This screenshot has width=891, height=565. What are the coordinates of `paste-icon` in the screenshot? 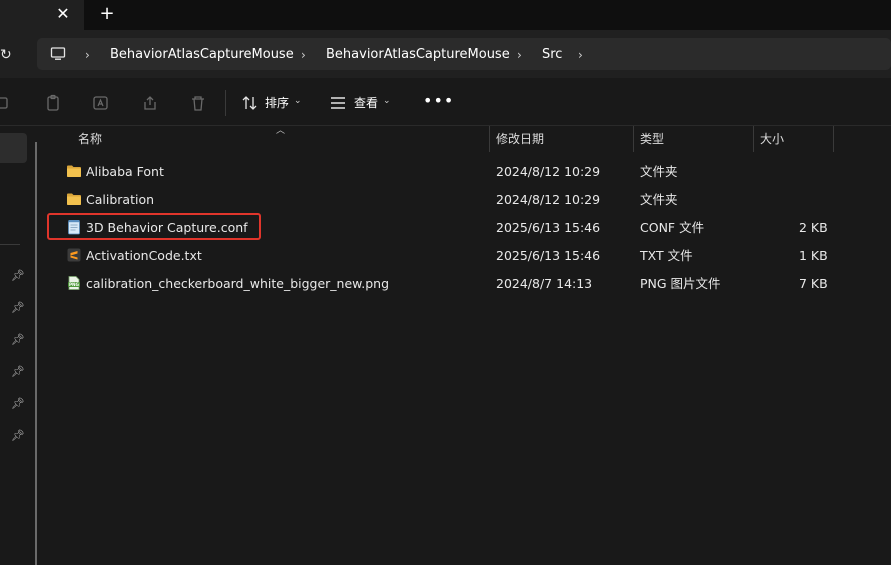 It's located at (54, 103).